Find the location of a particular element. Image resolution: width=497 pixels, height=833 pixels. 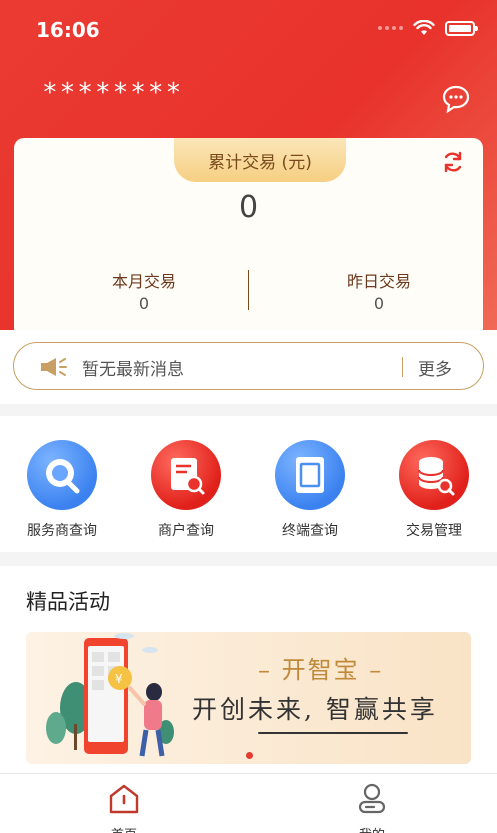

tab-mine: 我的 is located at coordinates (372, 807).